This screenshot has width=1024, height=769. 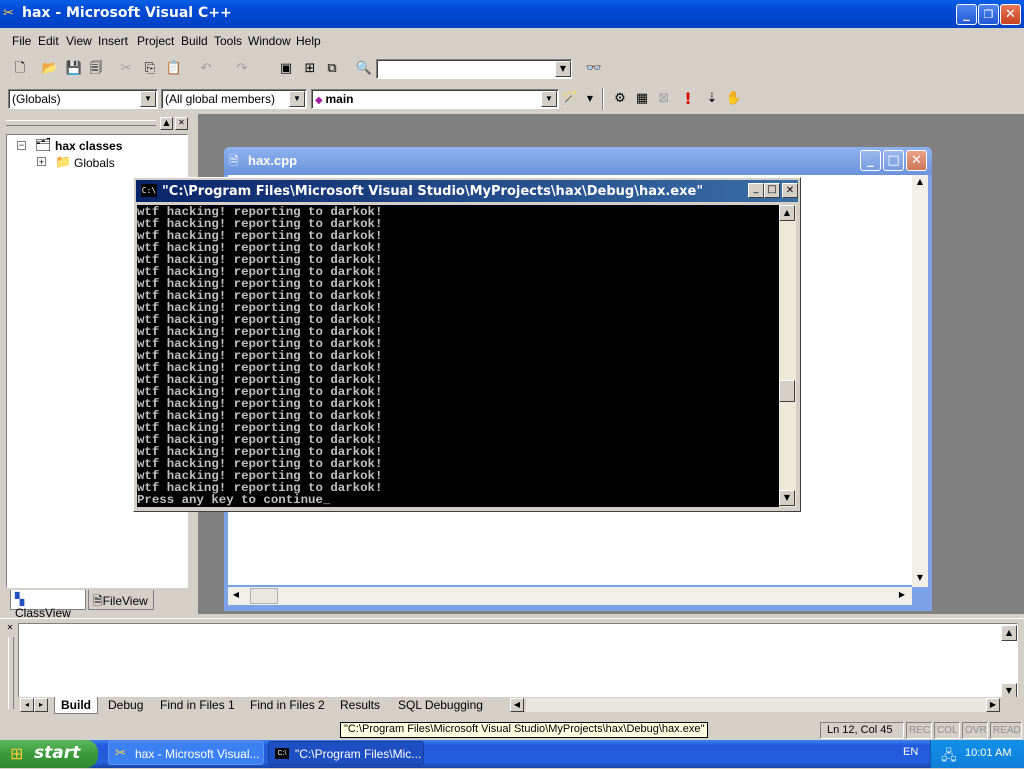 I want to click on editor-hscrollbar: ◀ ▶, so click(x=570, y=596).